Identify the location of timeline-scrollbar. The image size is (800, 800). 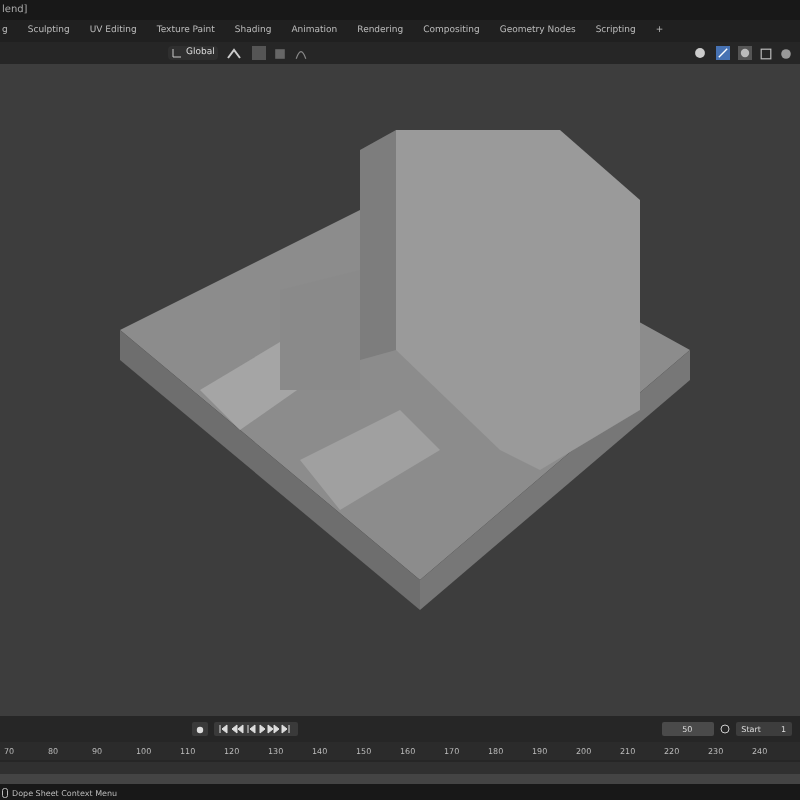
(400, 779).